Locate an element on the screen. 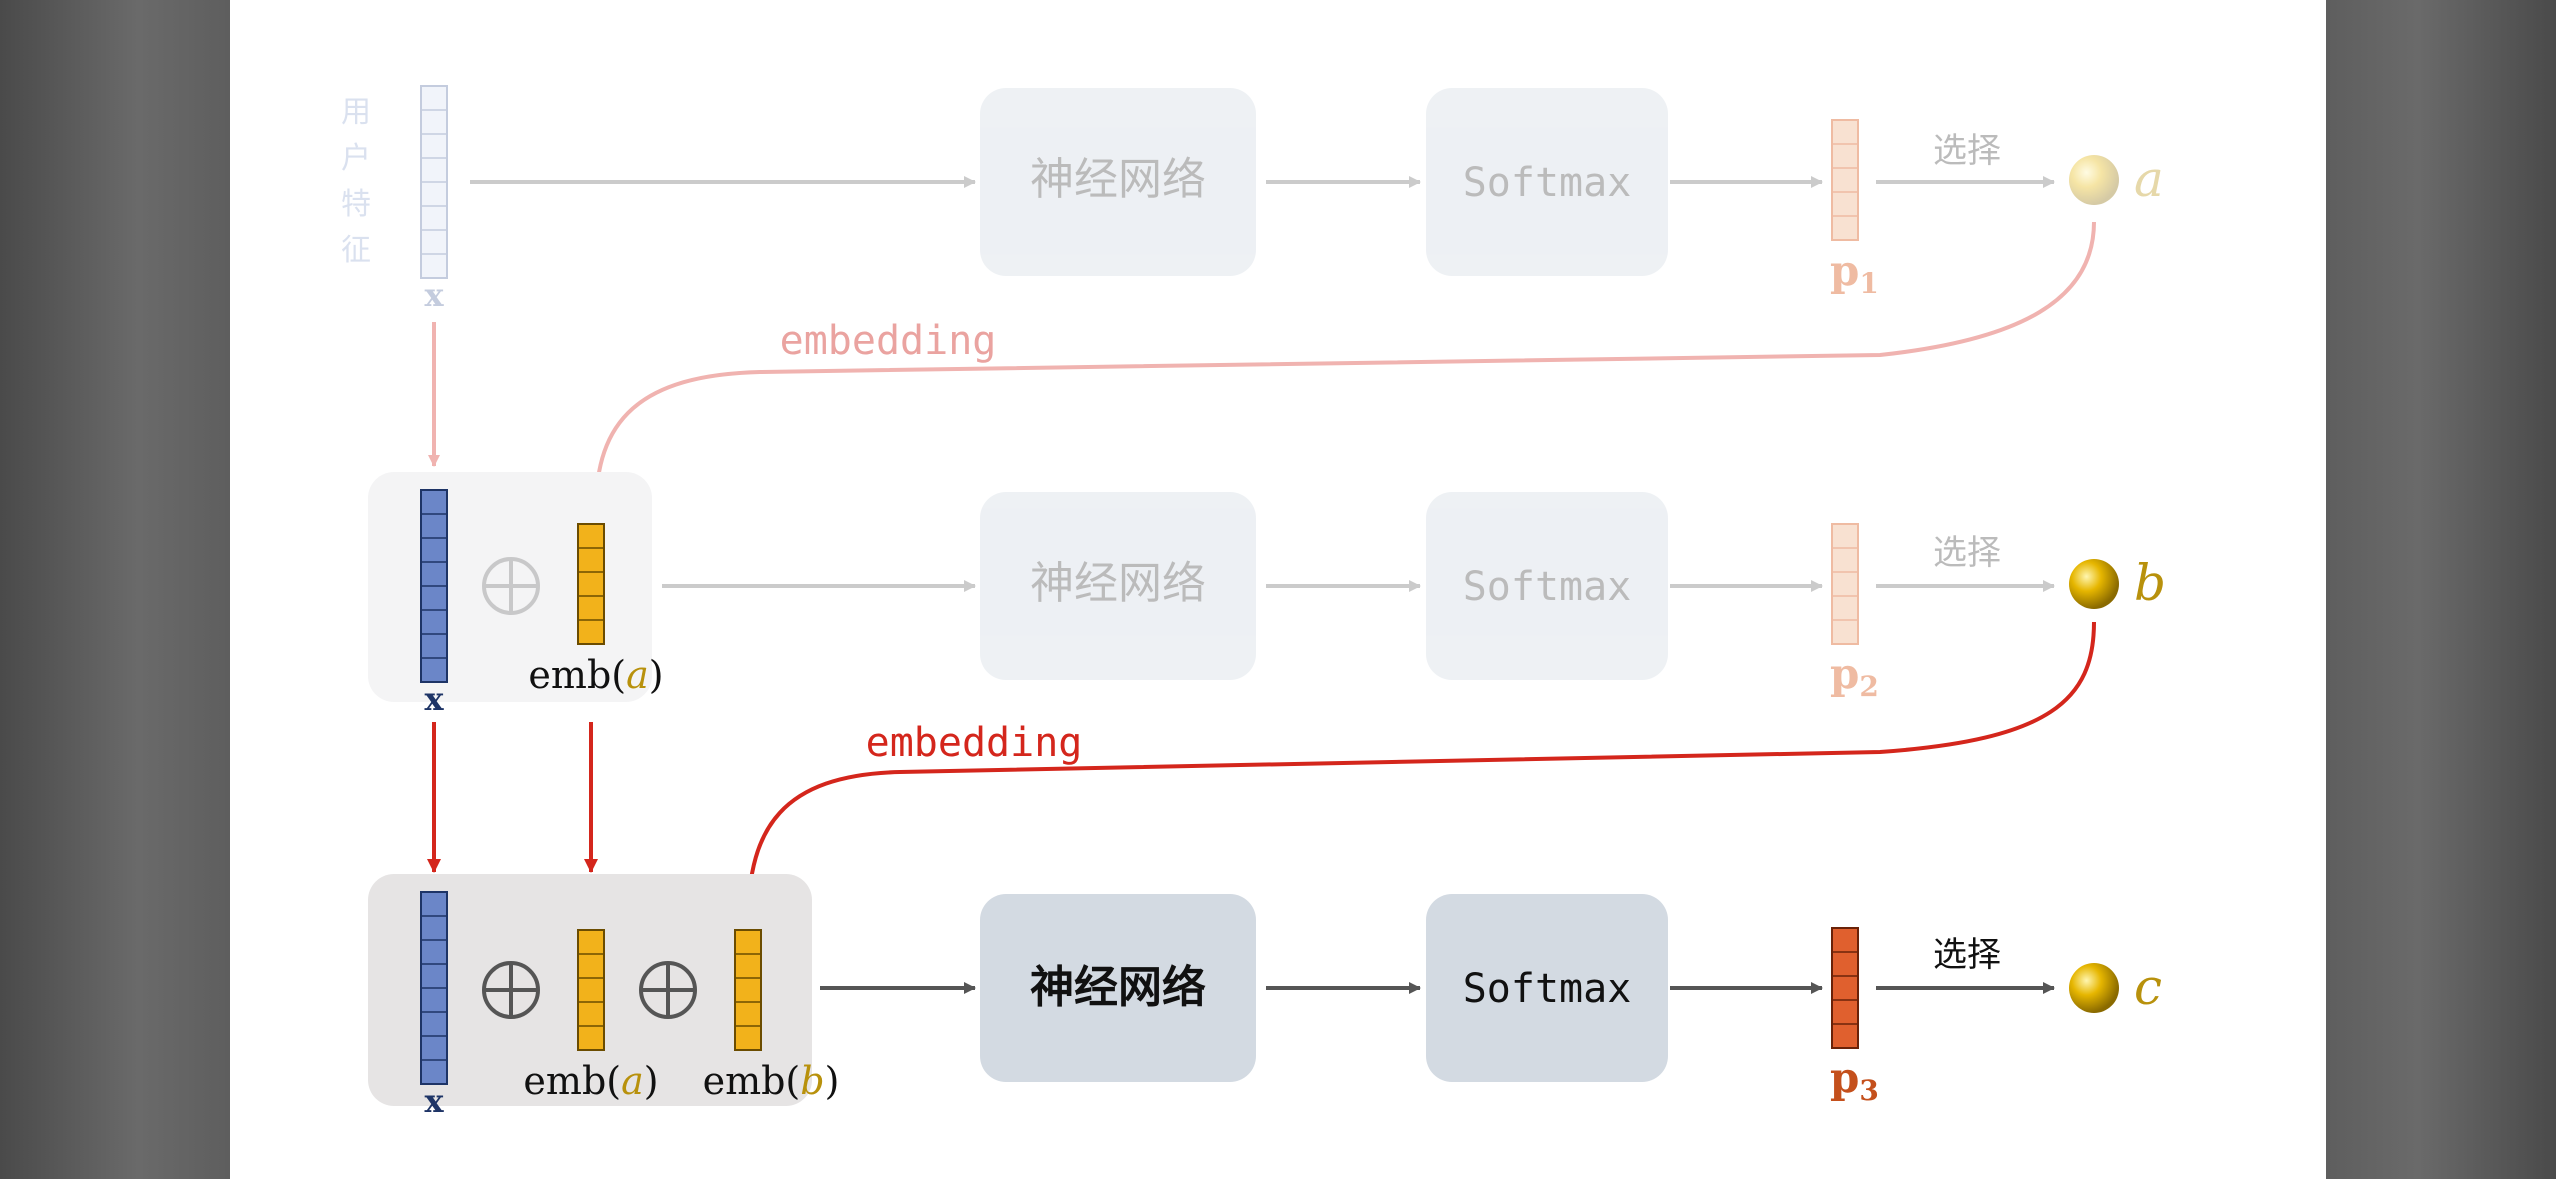  x-label-1: x is located at coordinates (434, 295).